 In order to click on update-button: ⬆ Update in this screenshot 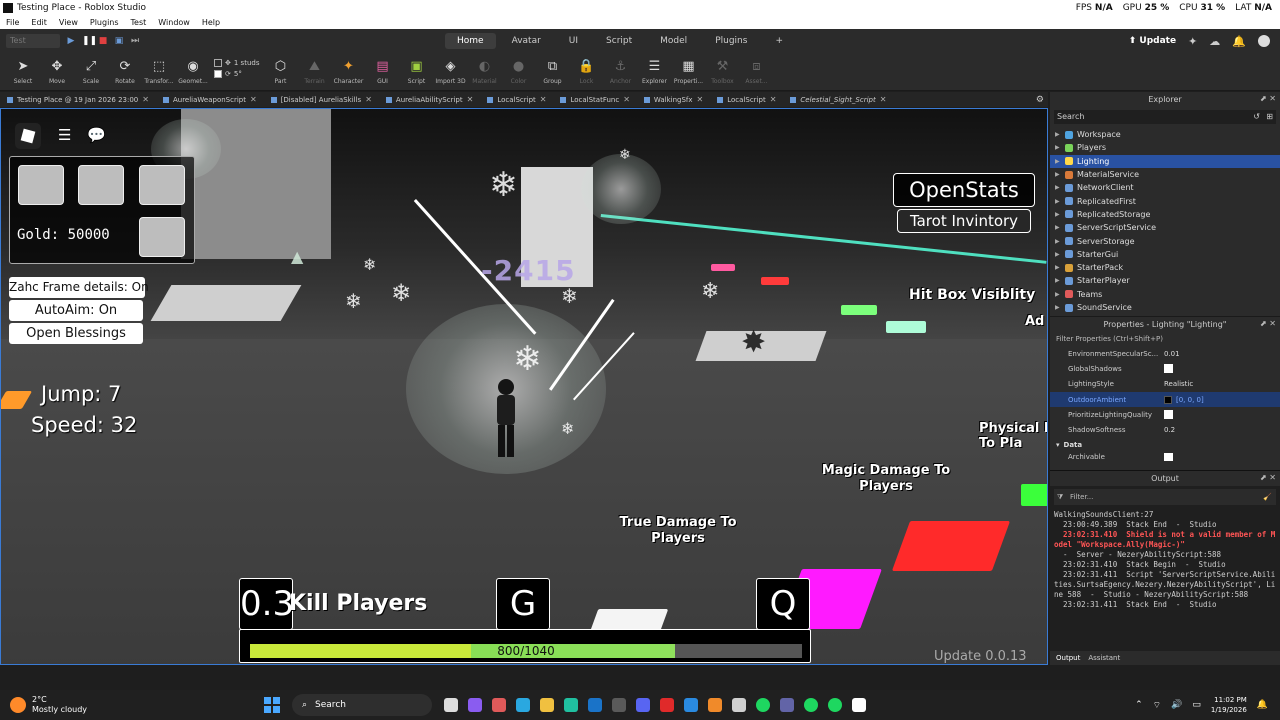, I will do `click(1152, 41)`.